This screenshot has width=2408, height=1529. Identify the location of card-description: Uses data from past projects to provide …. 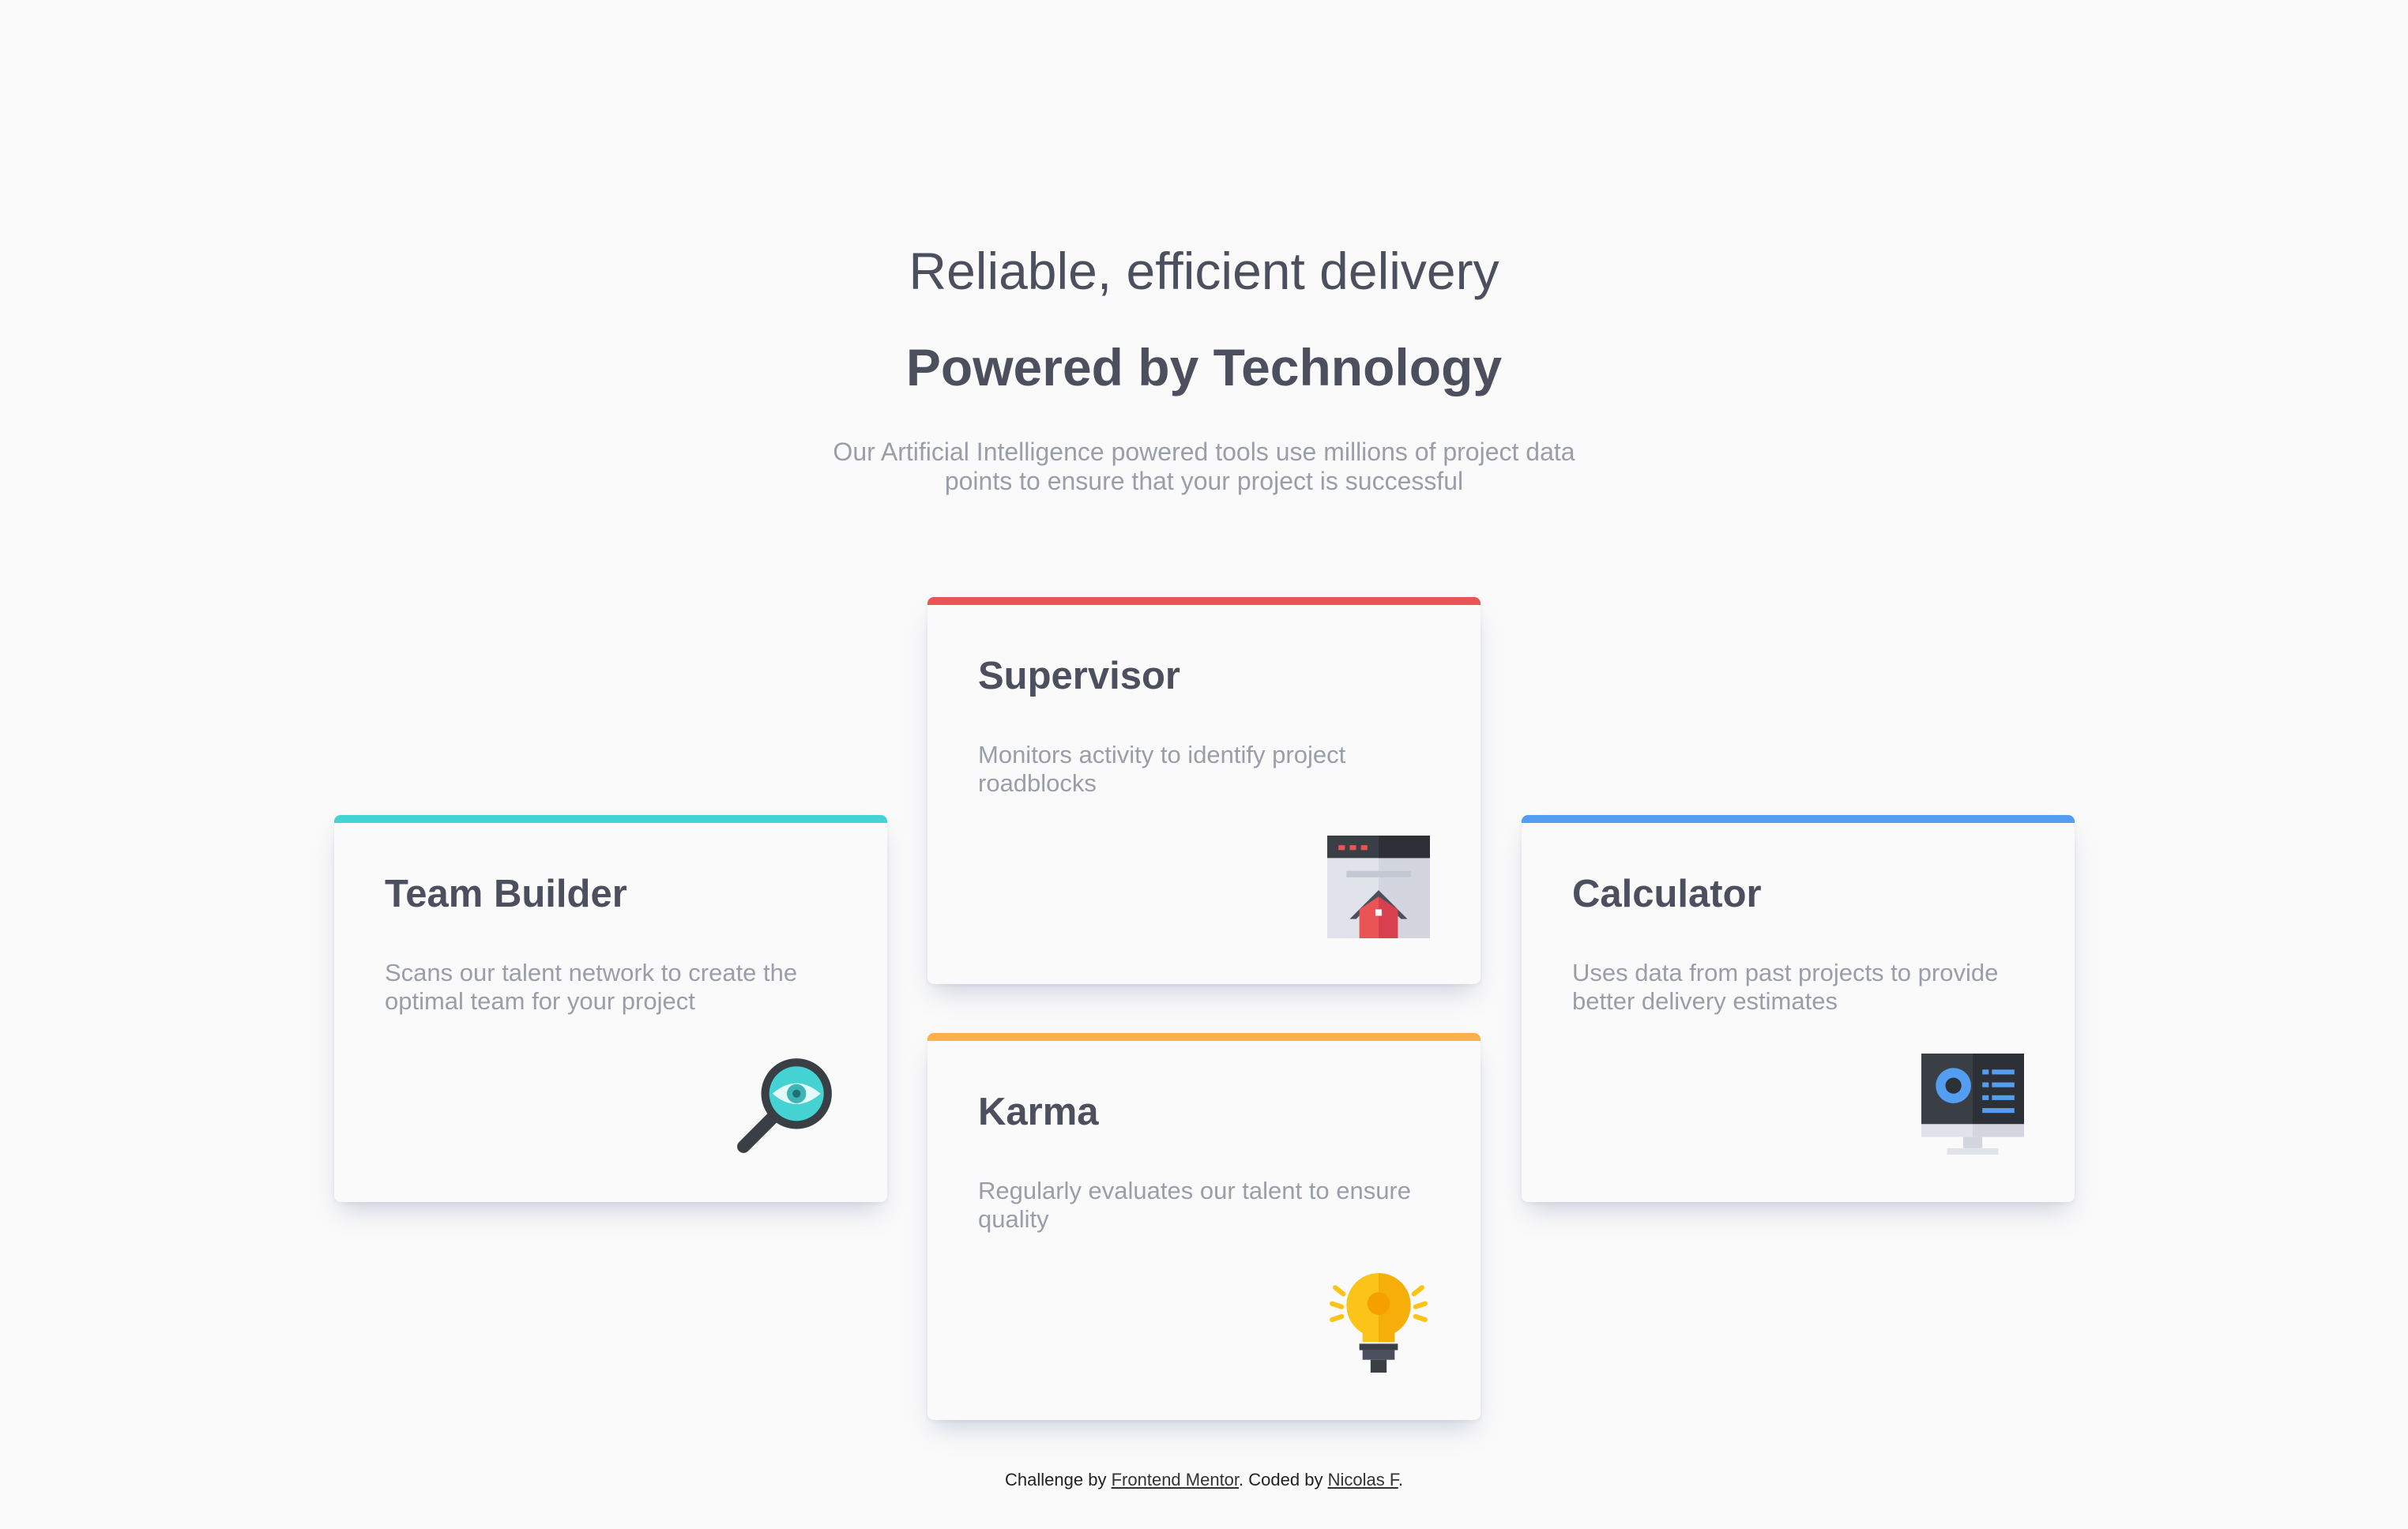
(1785, 987).